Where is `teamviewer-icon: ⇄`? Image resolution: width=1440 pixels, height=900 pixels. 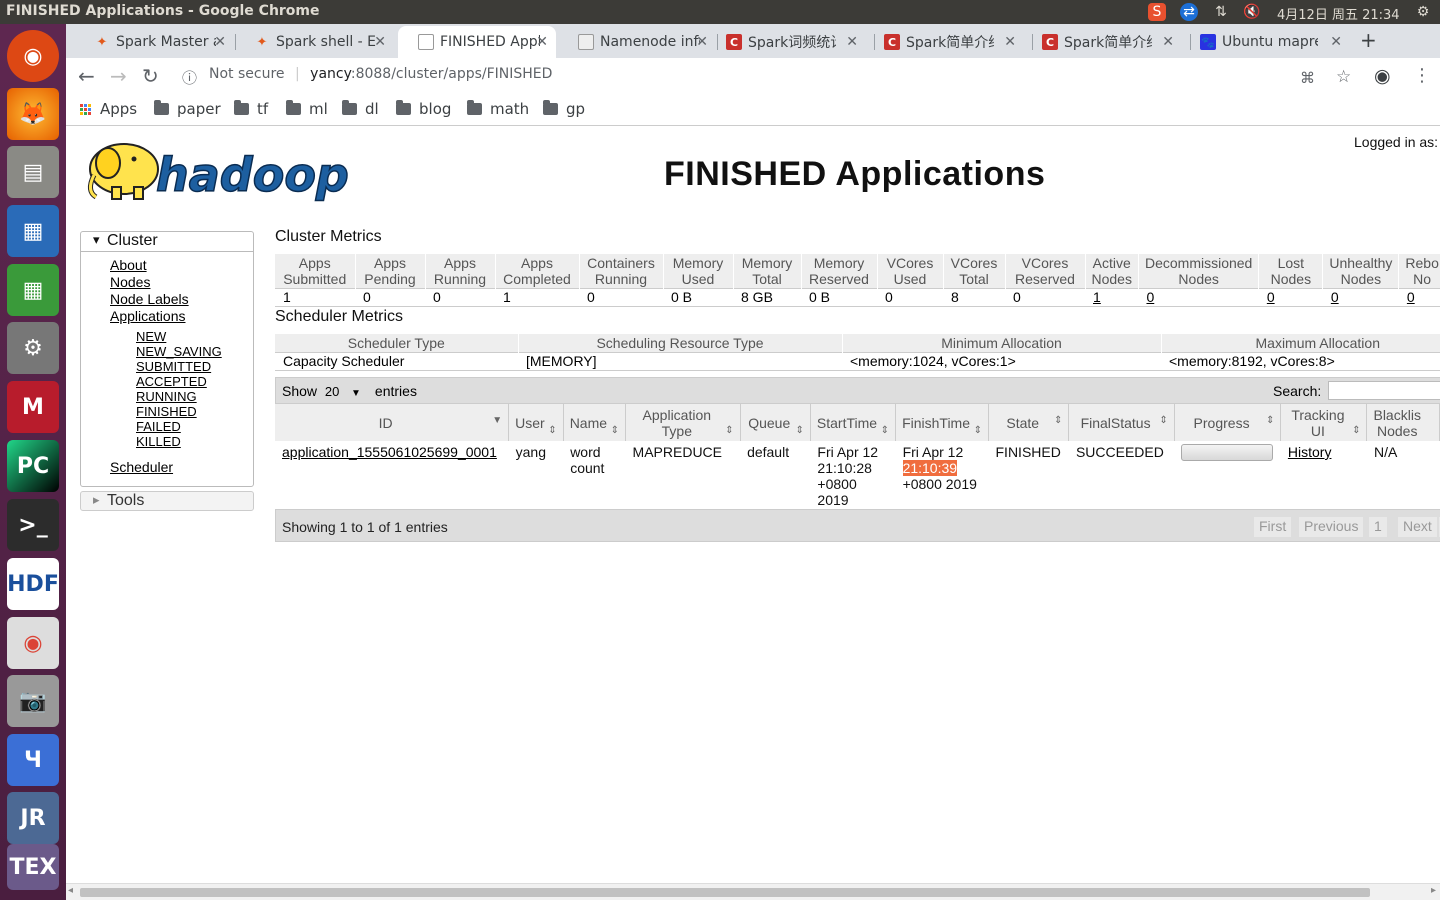 teamviewer-icon: ⇄ is located at coordinates (1189, 12).